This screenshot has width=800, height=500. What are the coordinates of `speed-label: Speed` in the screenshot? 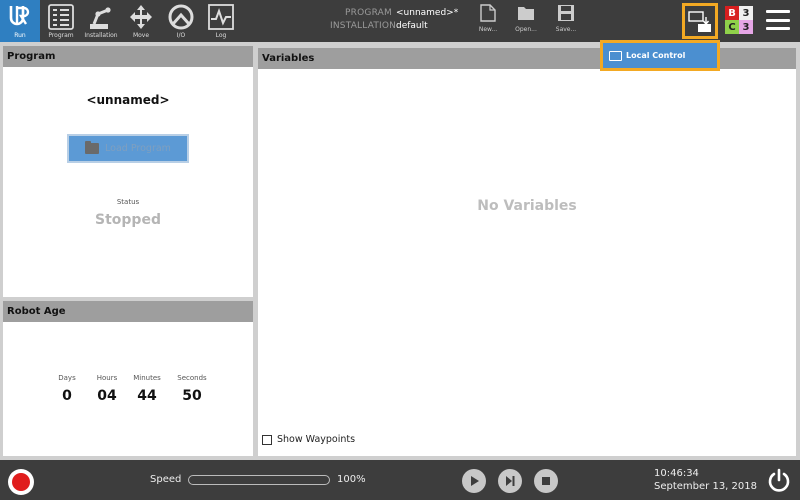 It's located at (166, 479).